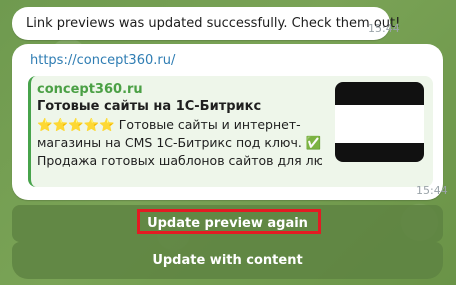 The width and height of the screenshot is (456, 285). Describe the element at coordinates (379, 152) in the screenshot. I see `thumbnail-bottom-band` at that location.